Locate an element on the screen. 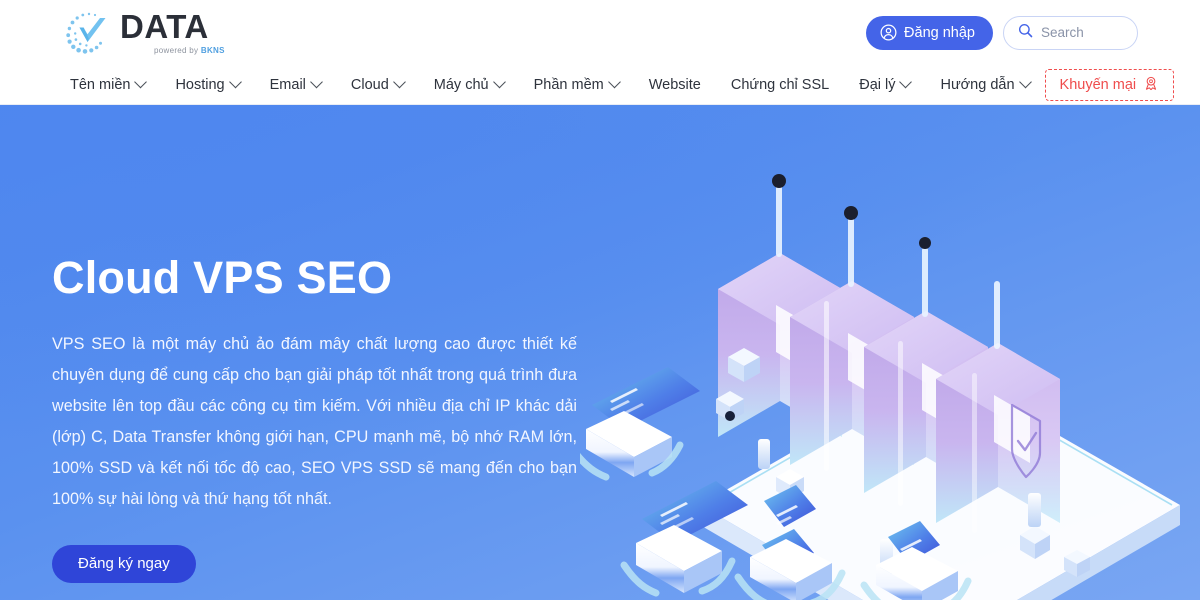  nav-item-label: Hướng dẫn is located at coordinates (977, 84).